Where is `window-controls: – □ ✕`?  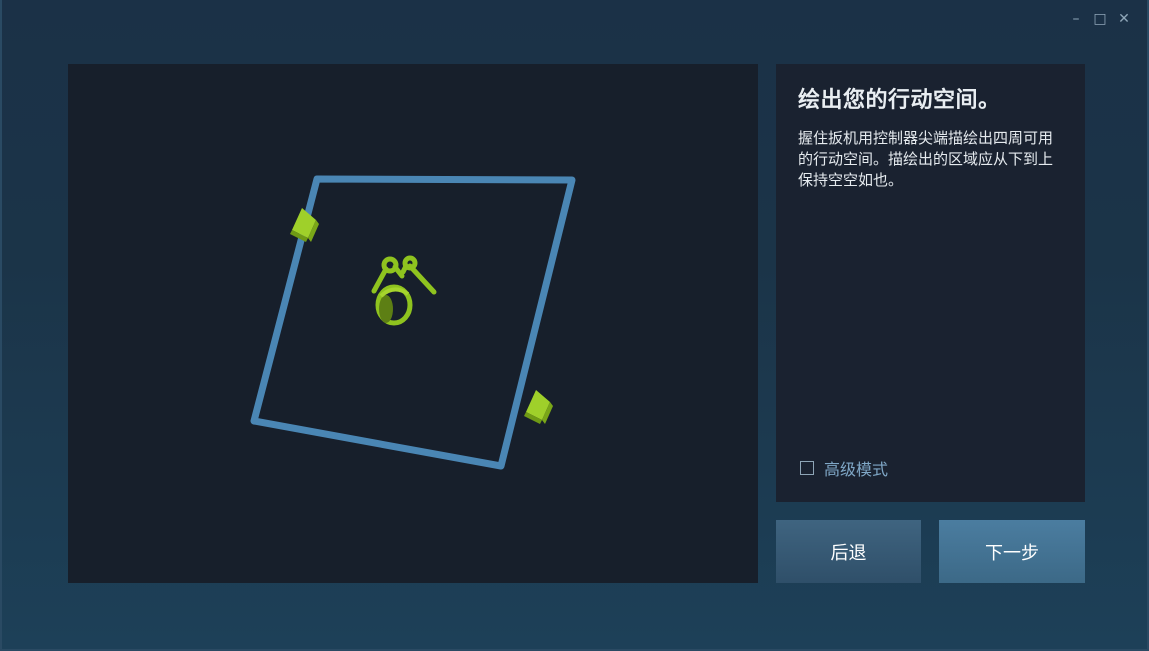 window-controls: – □ ✕ is located at coordinates (1100, 19).